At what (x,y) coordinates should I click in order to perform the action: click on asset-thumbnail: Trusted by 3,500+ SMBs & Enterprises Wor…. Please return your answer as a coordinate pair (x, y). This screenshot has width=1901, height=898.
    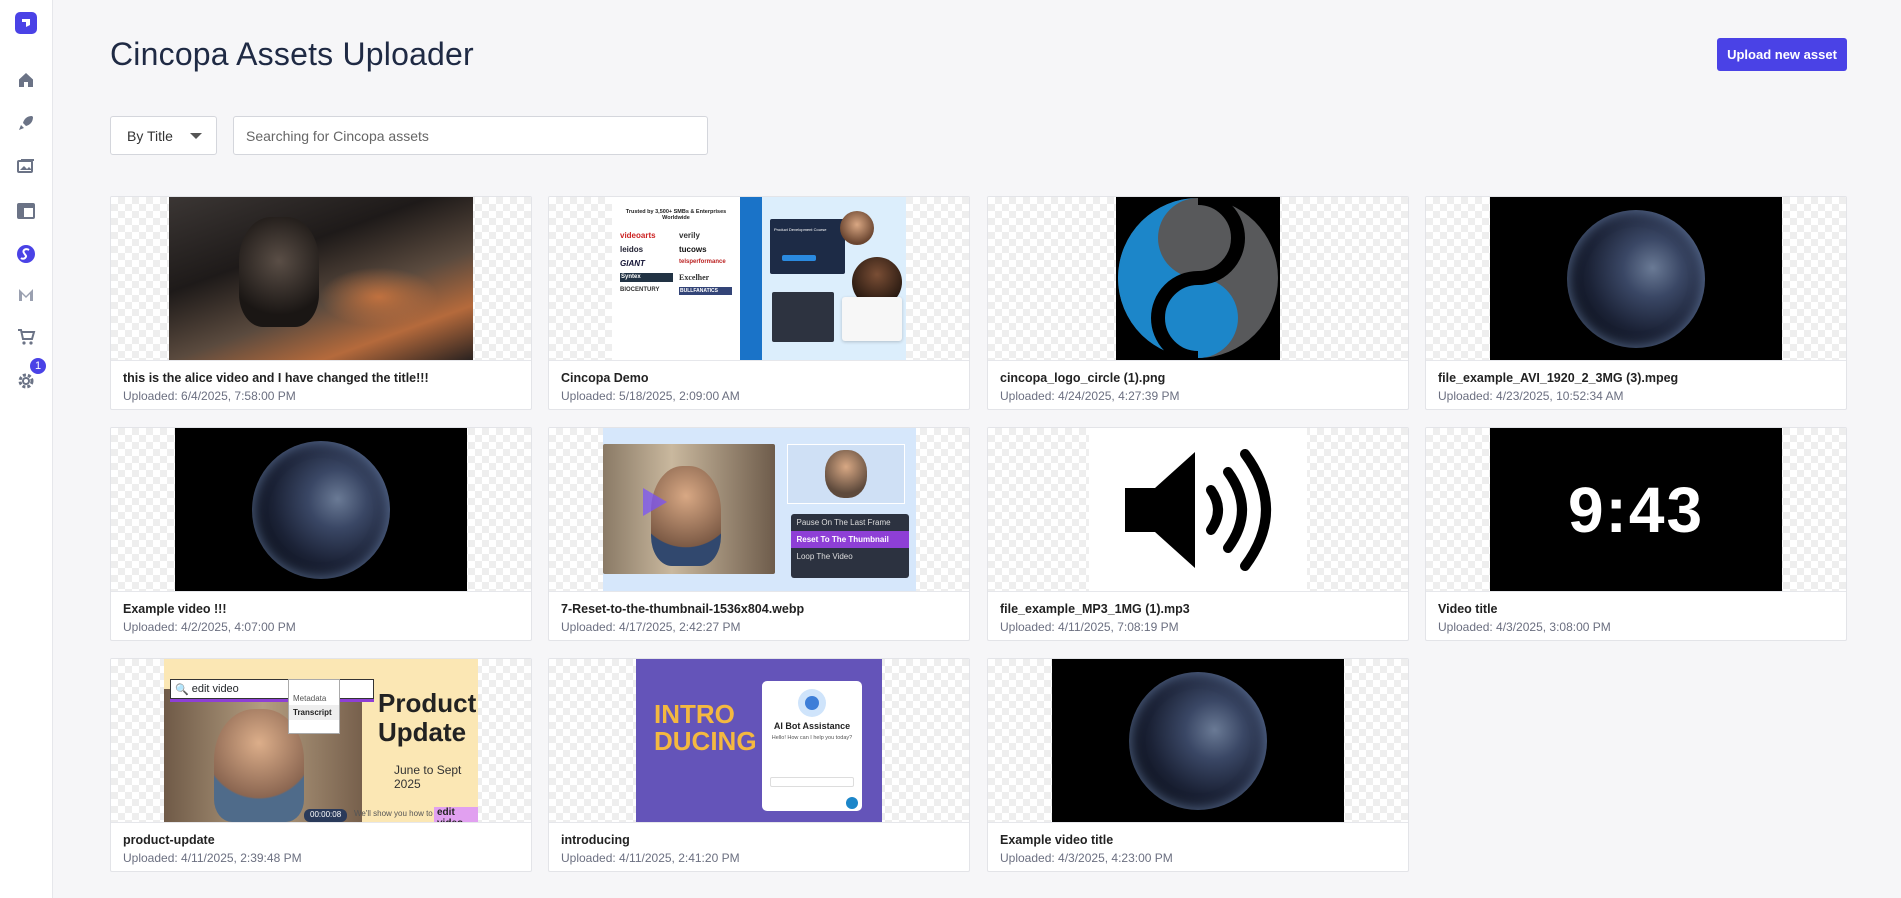
    Looking at the image, I should click on (759, 278).